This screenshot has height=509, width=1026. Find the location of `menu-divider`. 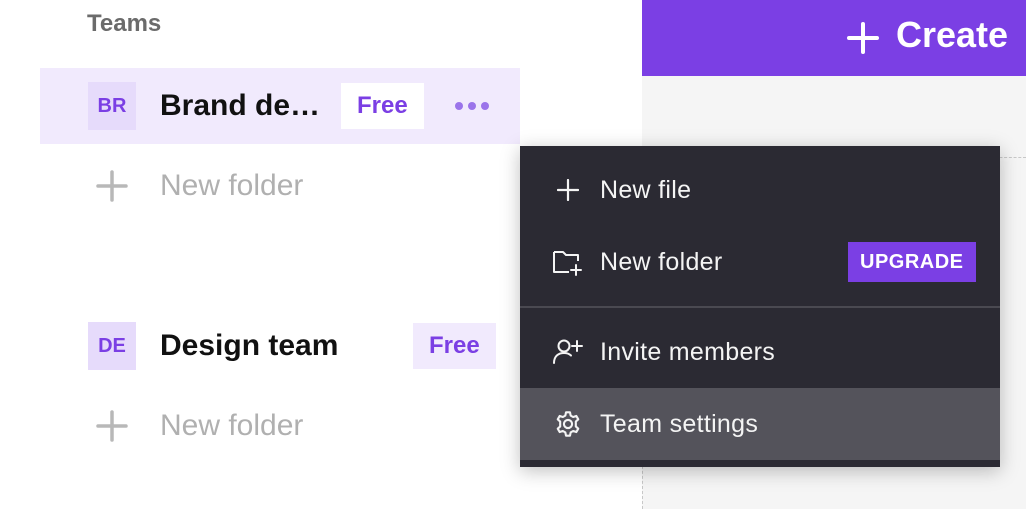

menu-divider is located at coordinates (760, 307).